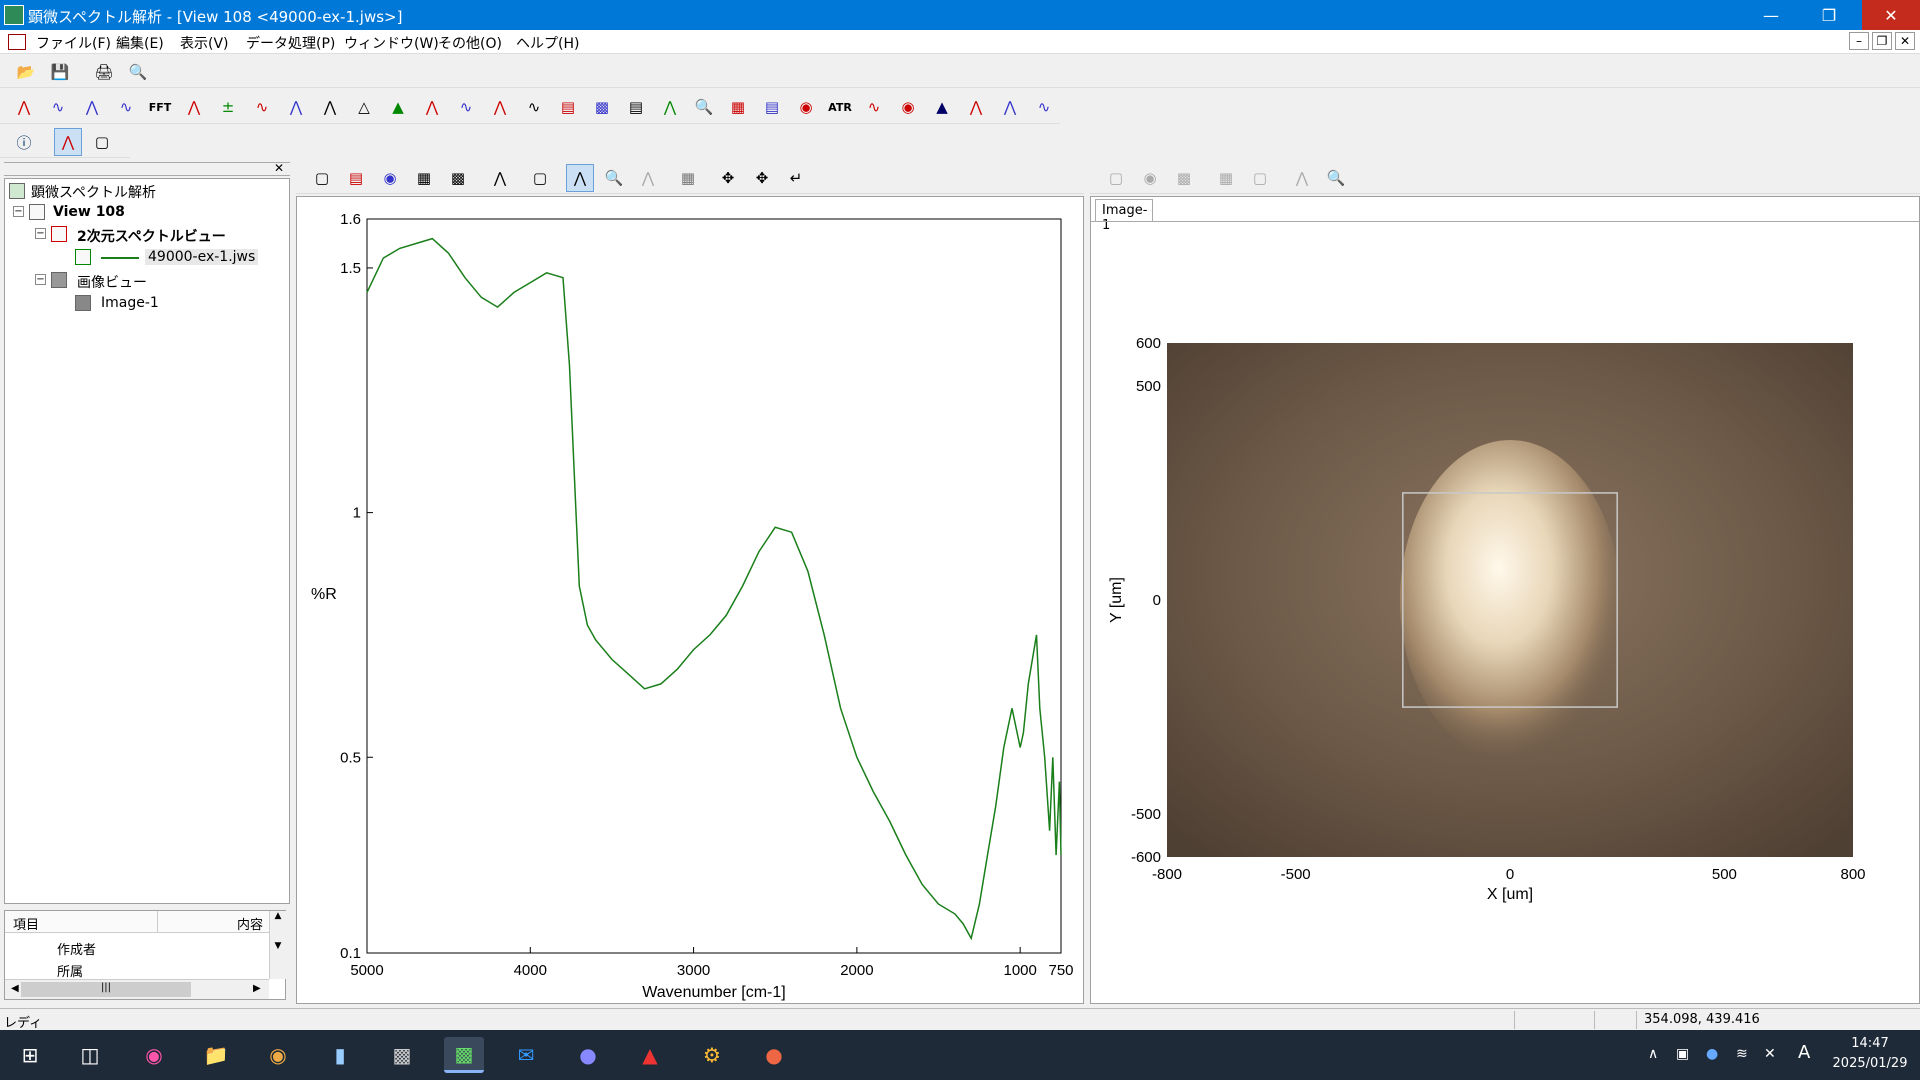 The width and height of the screenshot is (1920, 1080). What do you see at coordinates (340, 1055) in the screenshot?
I see `notes-app-icon: ▮` at bounding box center [340, 1055].